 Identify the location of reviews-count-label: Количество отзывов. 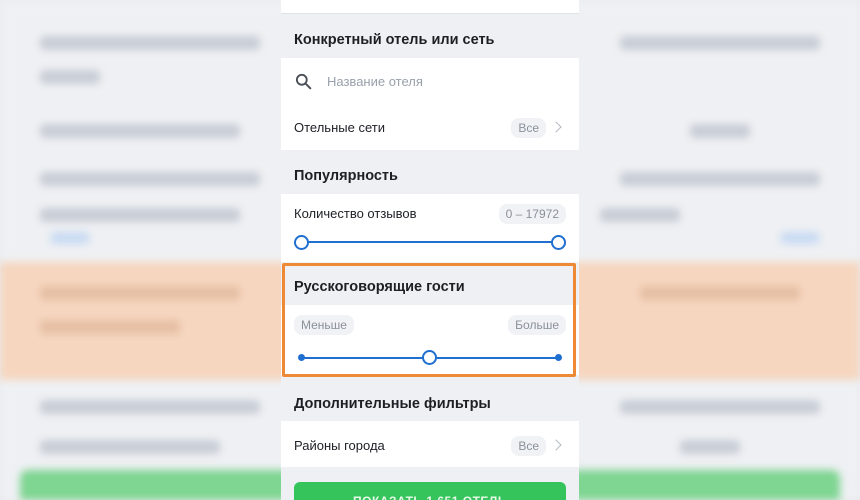
(355, 213).